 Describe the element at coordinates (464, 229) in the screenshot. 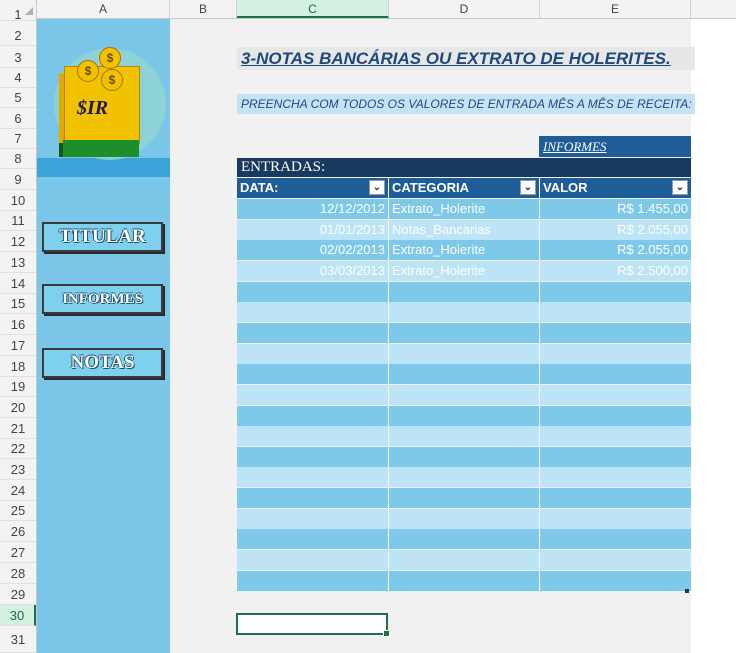

I see `cell-categoria: Notas_Bancarias` at that location.